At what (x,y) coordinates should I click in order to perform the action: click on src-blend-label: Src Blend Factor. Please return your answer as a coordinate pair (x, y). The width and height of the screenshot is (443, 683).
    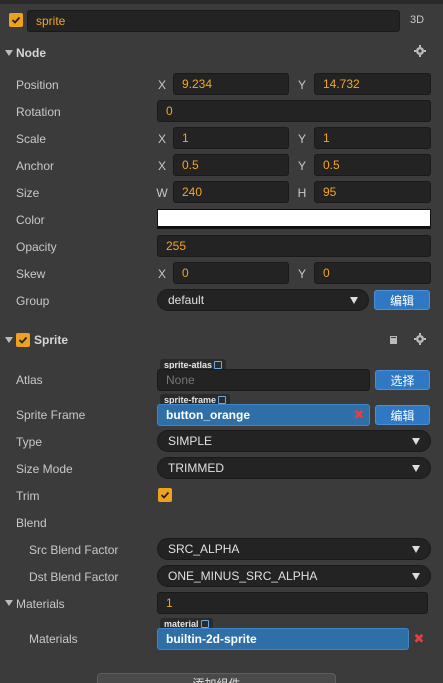
    Looking at the image, I should click on (74, 550).